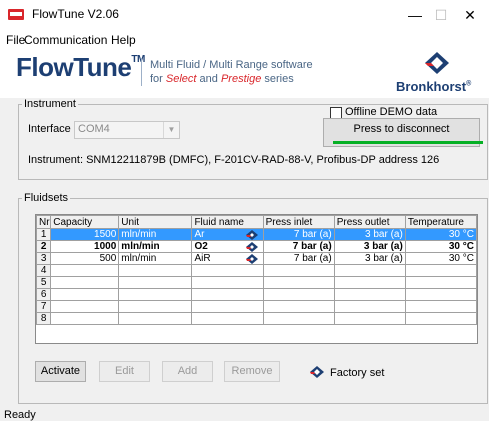 The image size is (489, 421). Describe the element at coordinates (227, 222) in the screenshot. I see `column-header: Fluid name` at that location.